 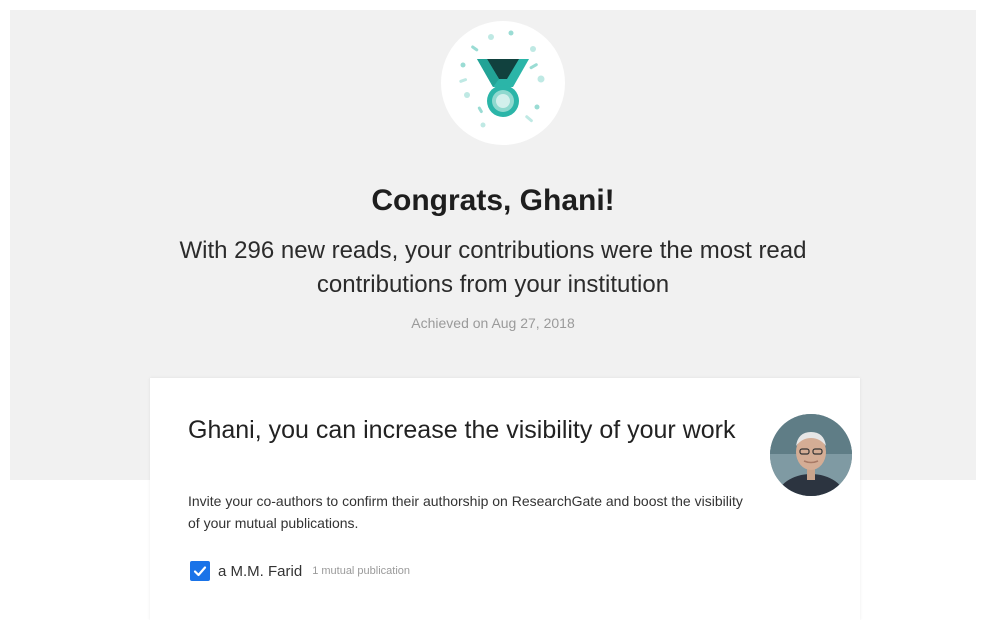 I want to click on medal-icon, so click(x=502, y=79).